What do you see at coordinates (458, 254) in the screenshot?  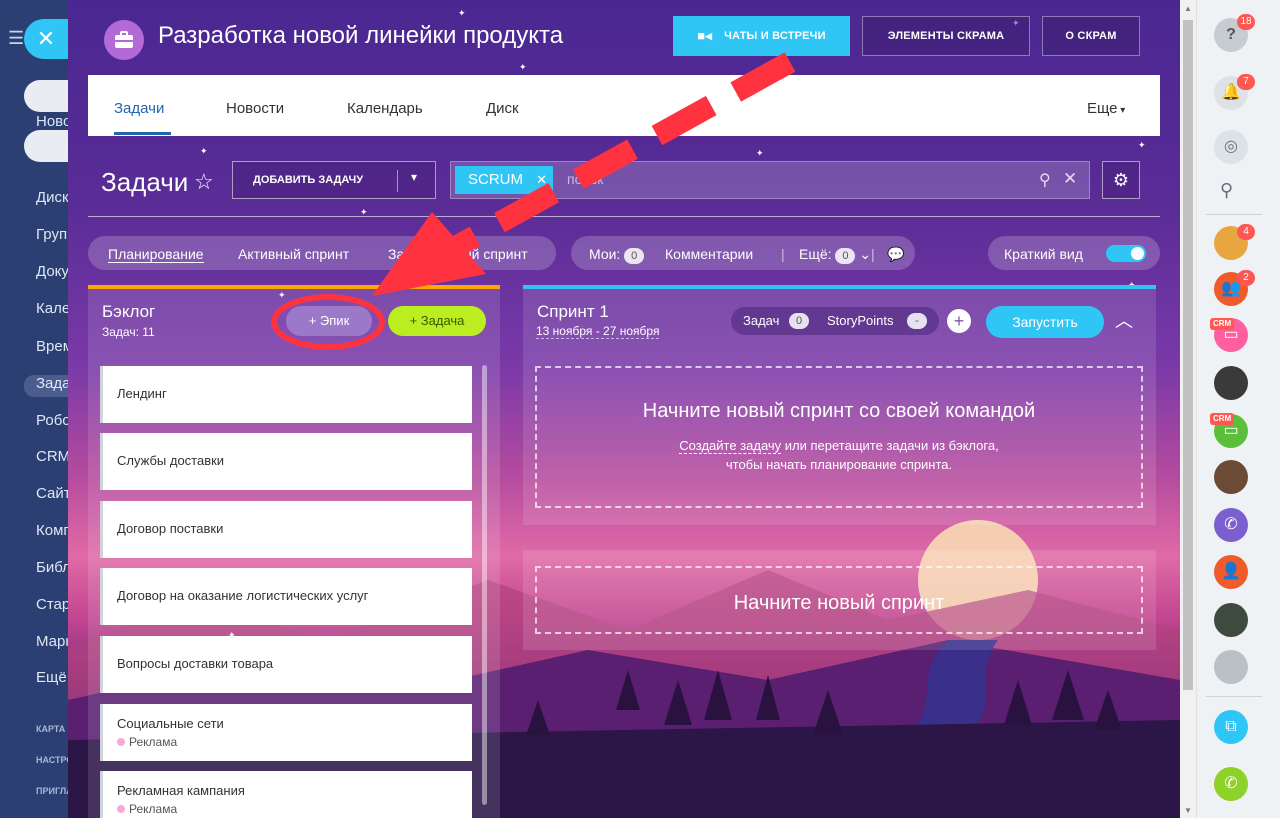 I see `view-completed-sprint: Завершенный спринт` at bounding box center [458, 254].